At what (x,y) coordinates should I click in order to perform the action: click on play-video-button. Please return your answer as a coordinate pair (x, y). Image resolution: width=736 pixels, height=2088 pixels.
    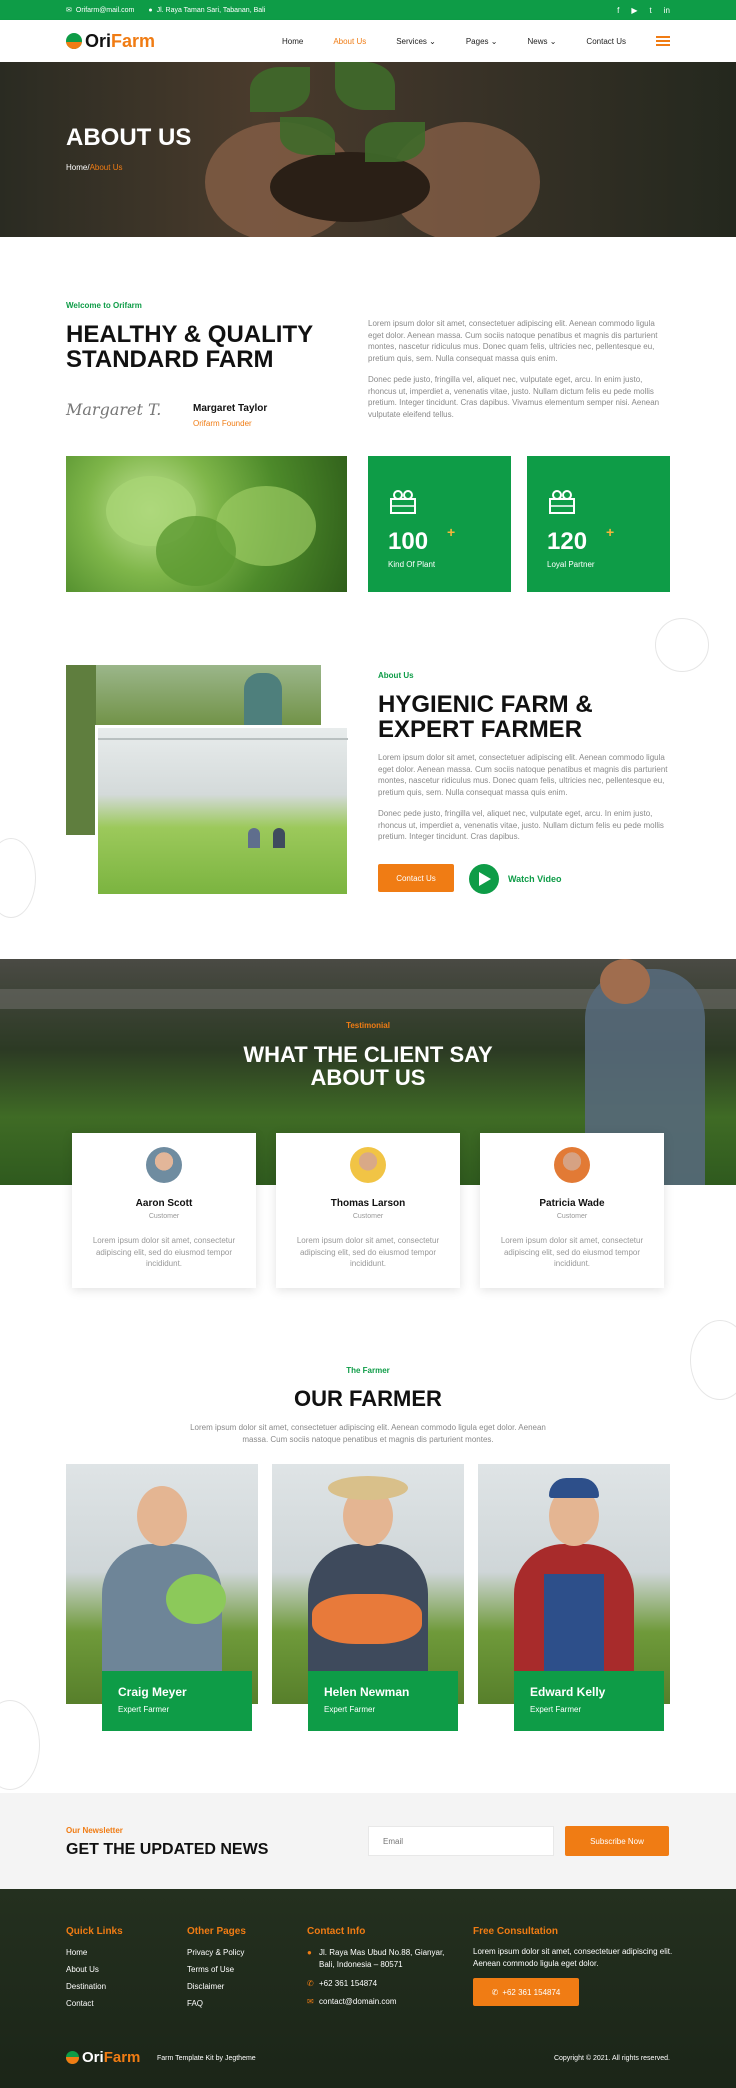
    Looking at the image, I should click on (484, 879).